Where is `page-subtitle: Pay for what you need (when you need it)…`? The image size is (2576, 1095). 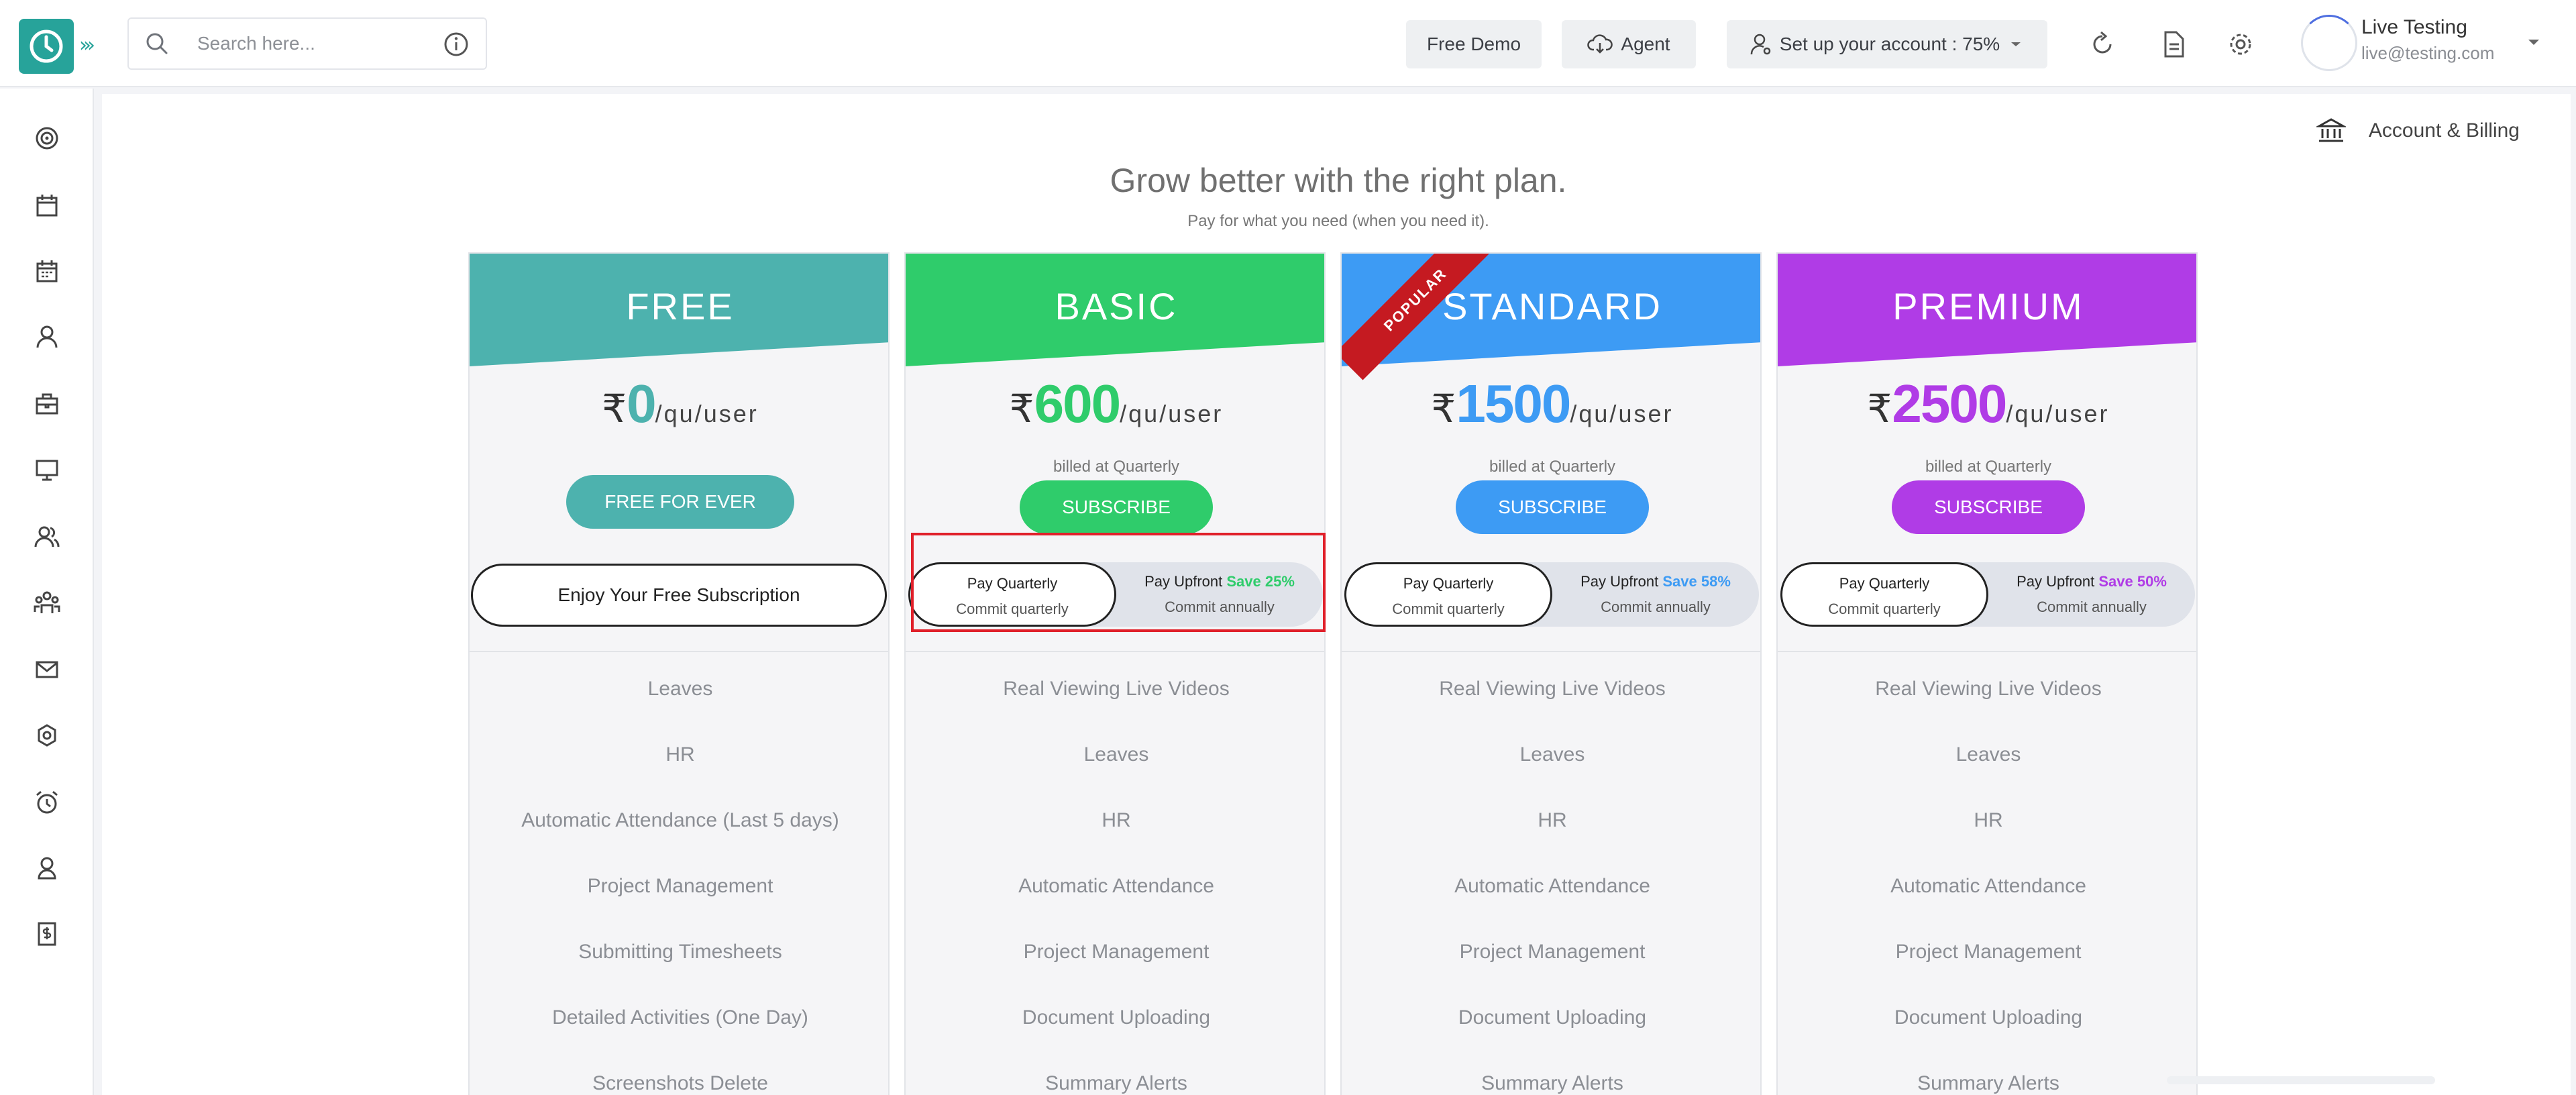
page-subtitle: Pay for what you need (when you need it)… is located at coordinates (1338, 221).